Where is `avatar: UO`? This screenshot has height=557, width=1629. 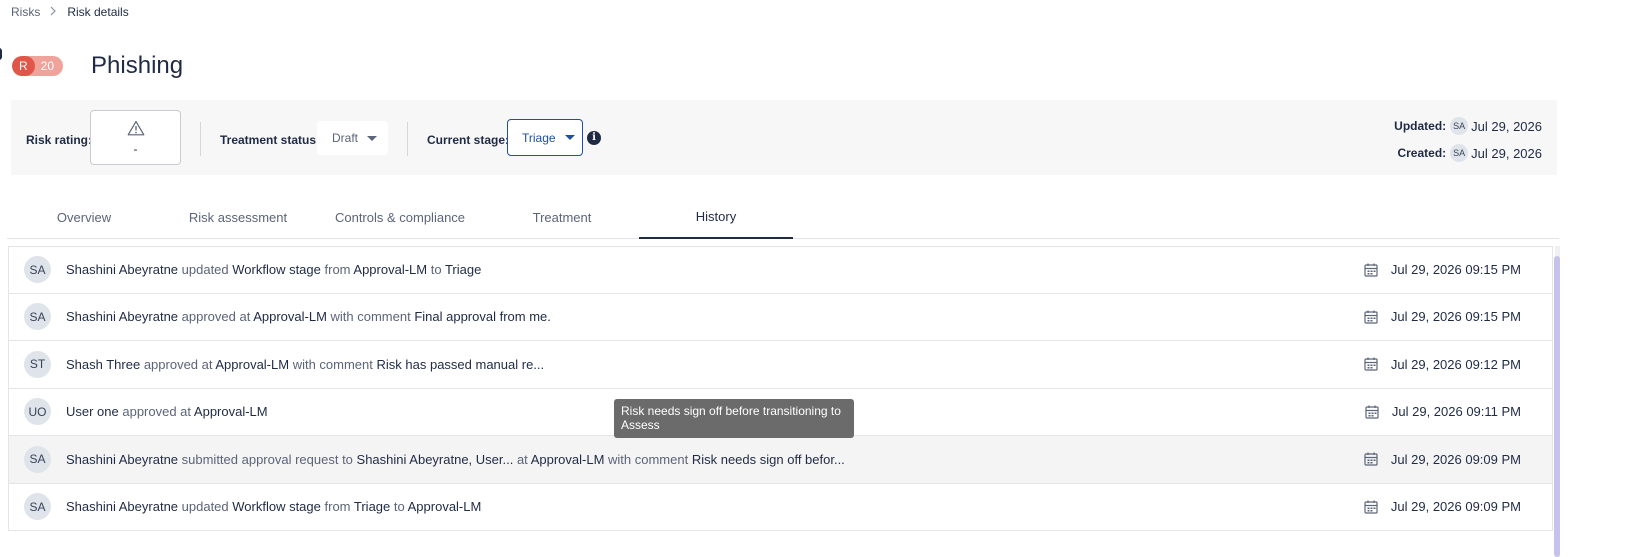
avatar: UO is located at coordinates (37, 412).